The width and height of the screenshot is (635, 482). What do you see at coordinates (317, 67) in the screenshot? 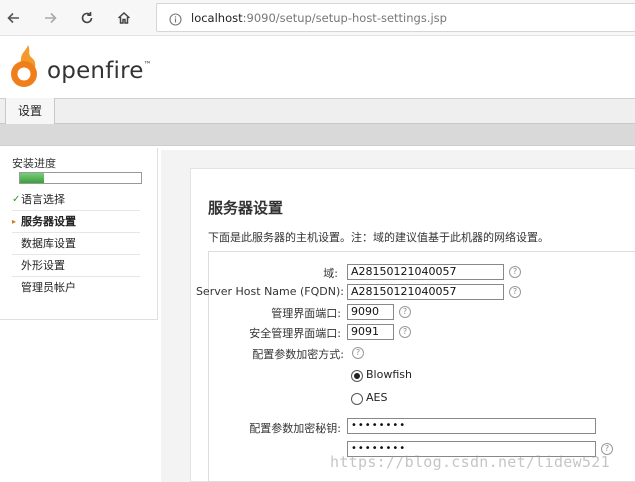
I see `app-header: openfire™` at bounding box center [317, 67].